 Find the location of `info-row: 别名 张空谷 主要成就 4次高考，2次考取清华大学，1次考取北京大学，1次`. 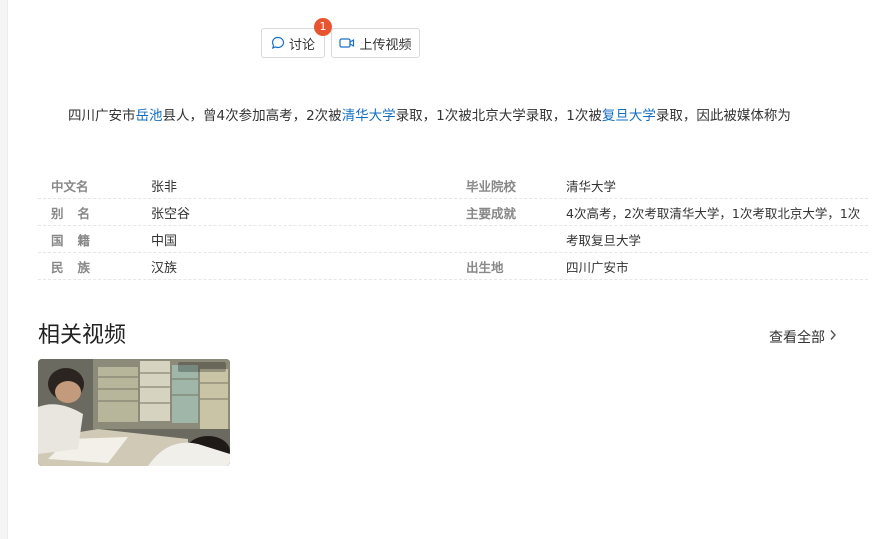

info-row: 别名 张空谷 主要成就 4次高考，2次考取清华大学，1次考取北京大学，1次 is located at coordinates (453, 212).